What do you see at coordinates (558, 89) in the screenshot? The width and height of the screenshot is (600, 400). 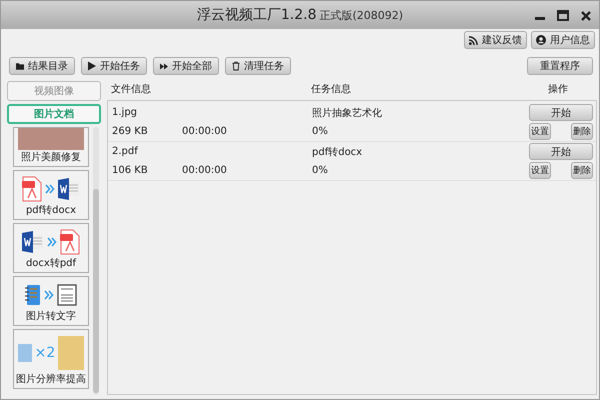 I see `column-header: 操作` at bounding box center [558, 89].